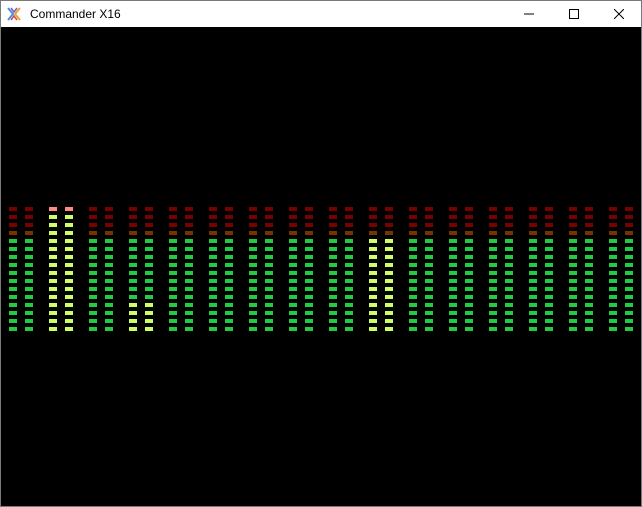 This screenshot has height=507, width=642. I want to click on close-button, so click(618, 14).